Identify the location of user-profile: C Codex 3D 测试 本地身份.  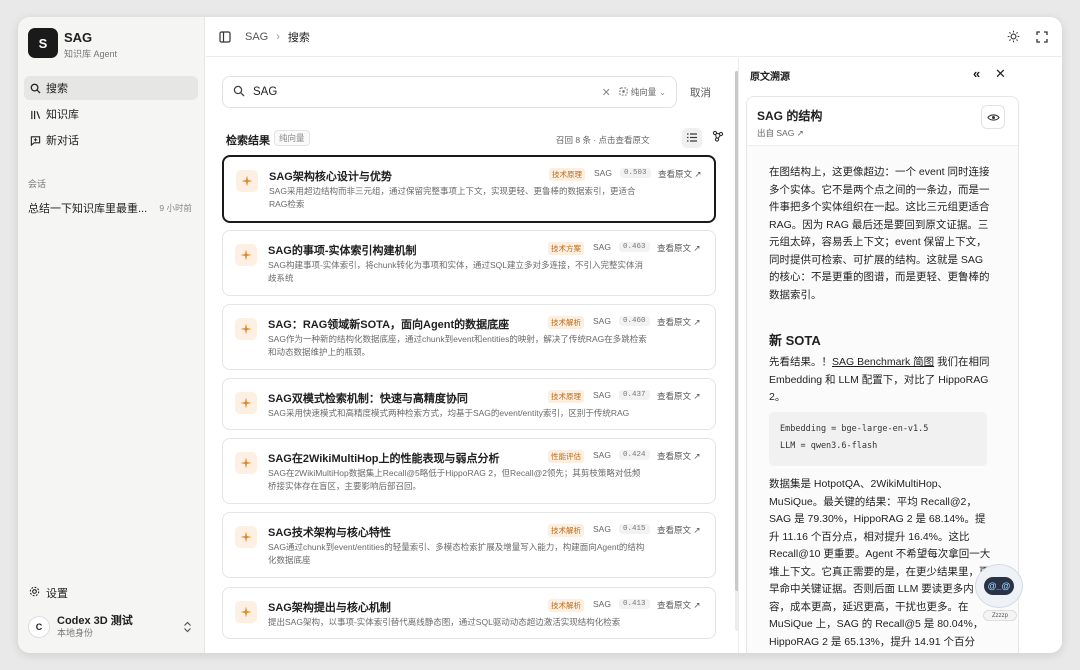
(111, 627).